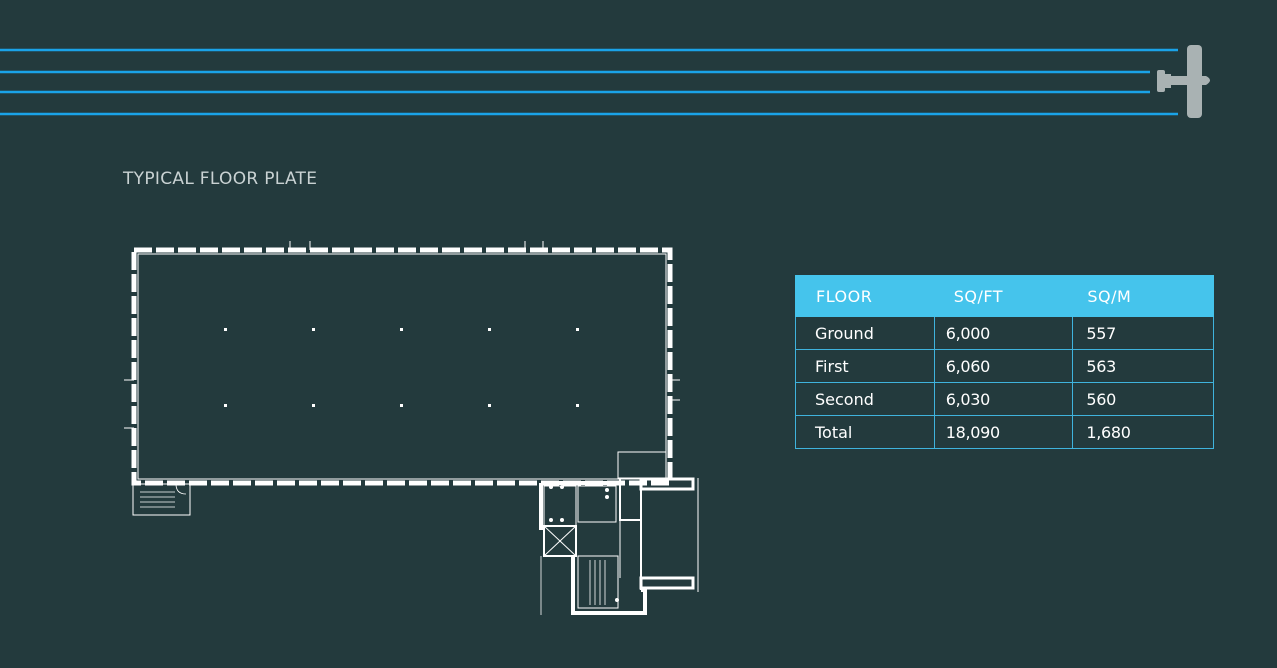 The width and height of the screenshot is (1277, 668). Describe the element at coordinates (865, 366) in the screenshot. I see `cell-floor: First` at that location.